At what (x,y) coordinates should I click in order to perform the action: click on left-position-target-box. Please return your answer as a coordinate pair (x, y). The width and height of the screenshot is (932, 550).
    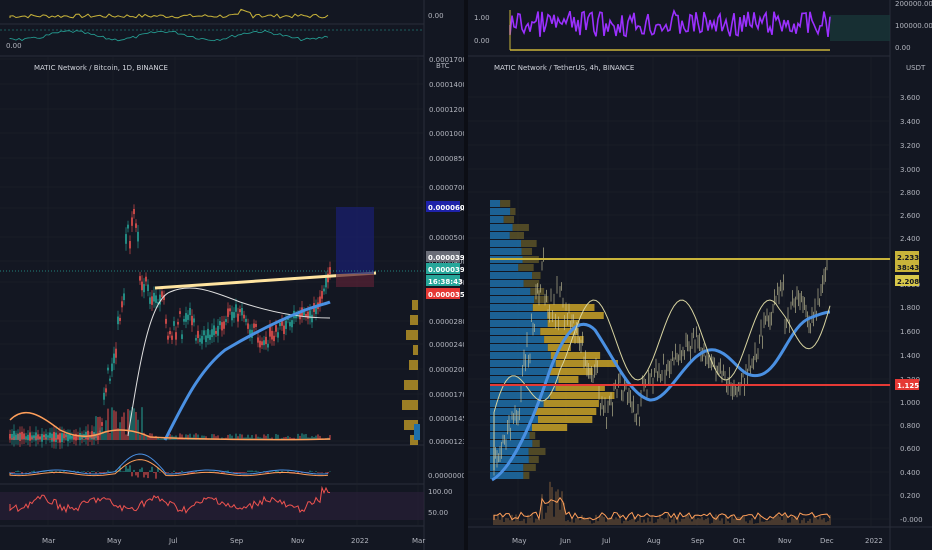
    Looking at the image, I should click on (355, 240).